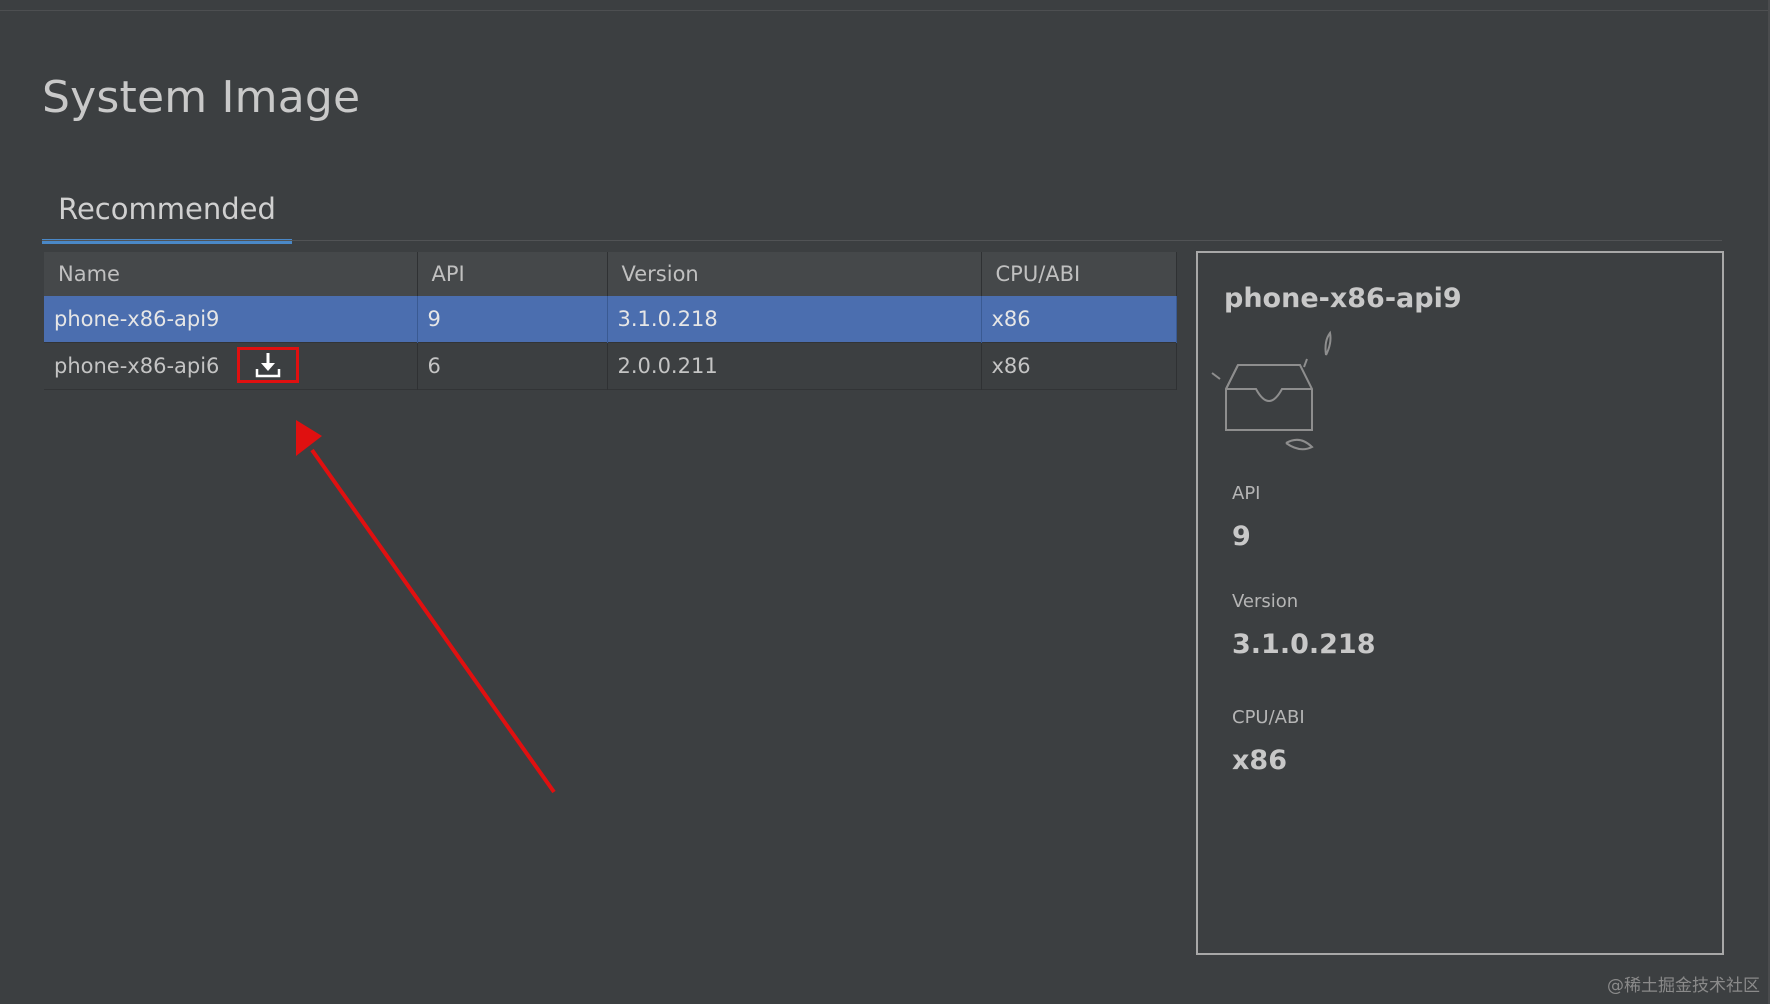 This screenshot has width=1770, height=1004. I want to click on table-row: phone-x86-api9 9 3.1.0.218 x86, so click(610, 319).